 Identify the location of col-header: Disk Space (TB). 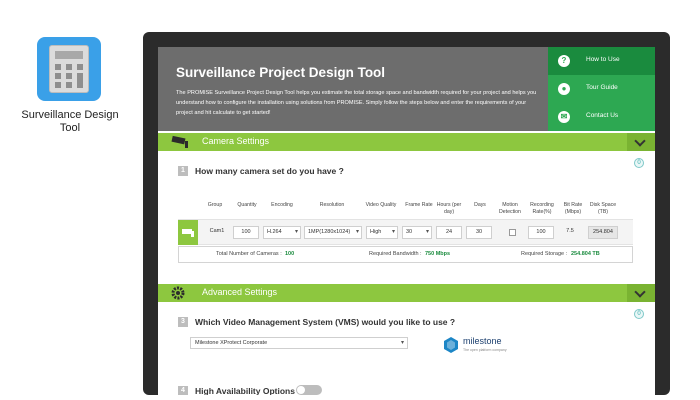
(603, 208).